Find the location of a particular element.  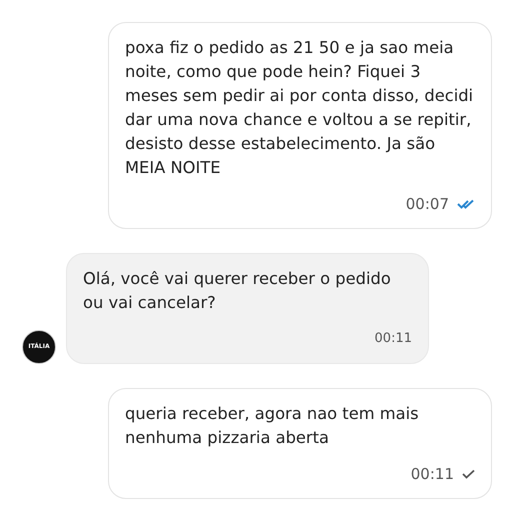

message-text: queria receber, agora nao tem mais nenhuma pizzaria aberta is located at coordinates (272, 426).